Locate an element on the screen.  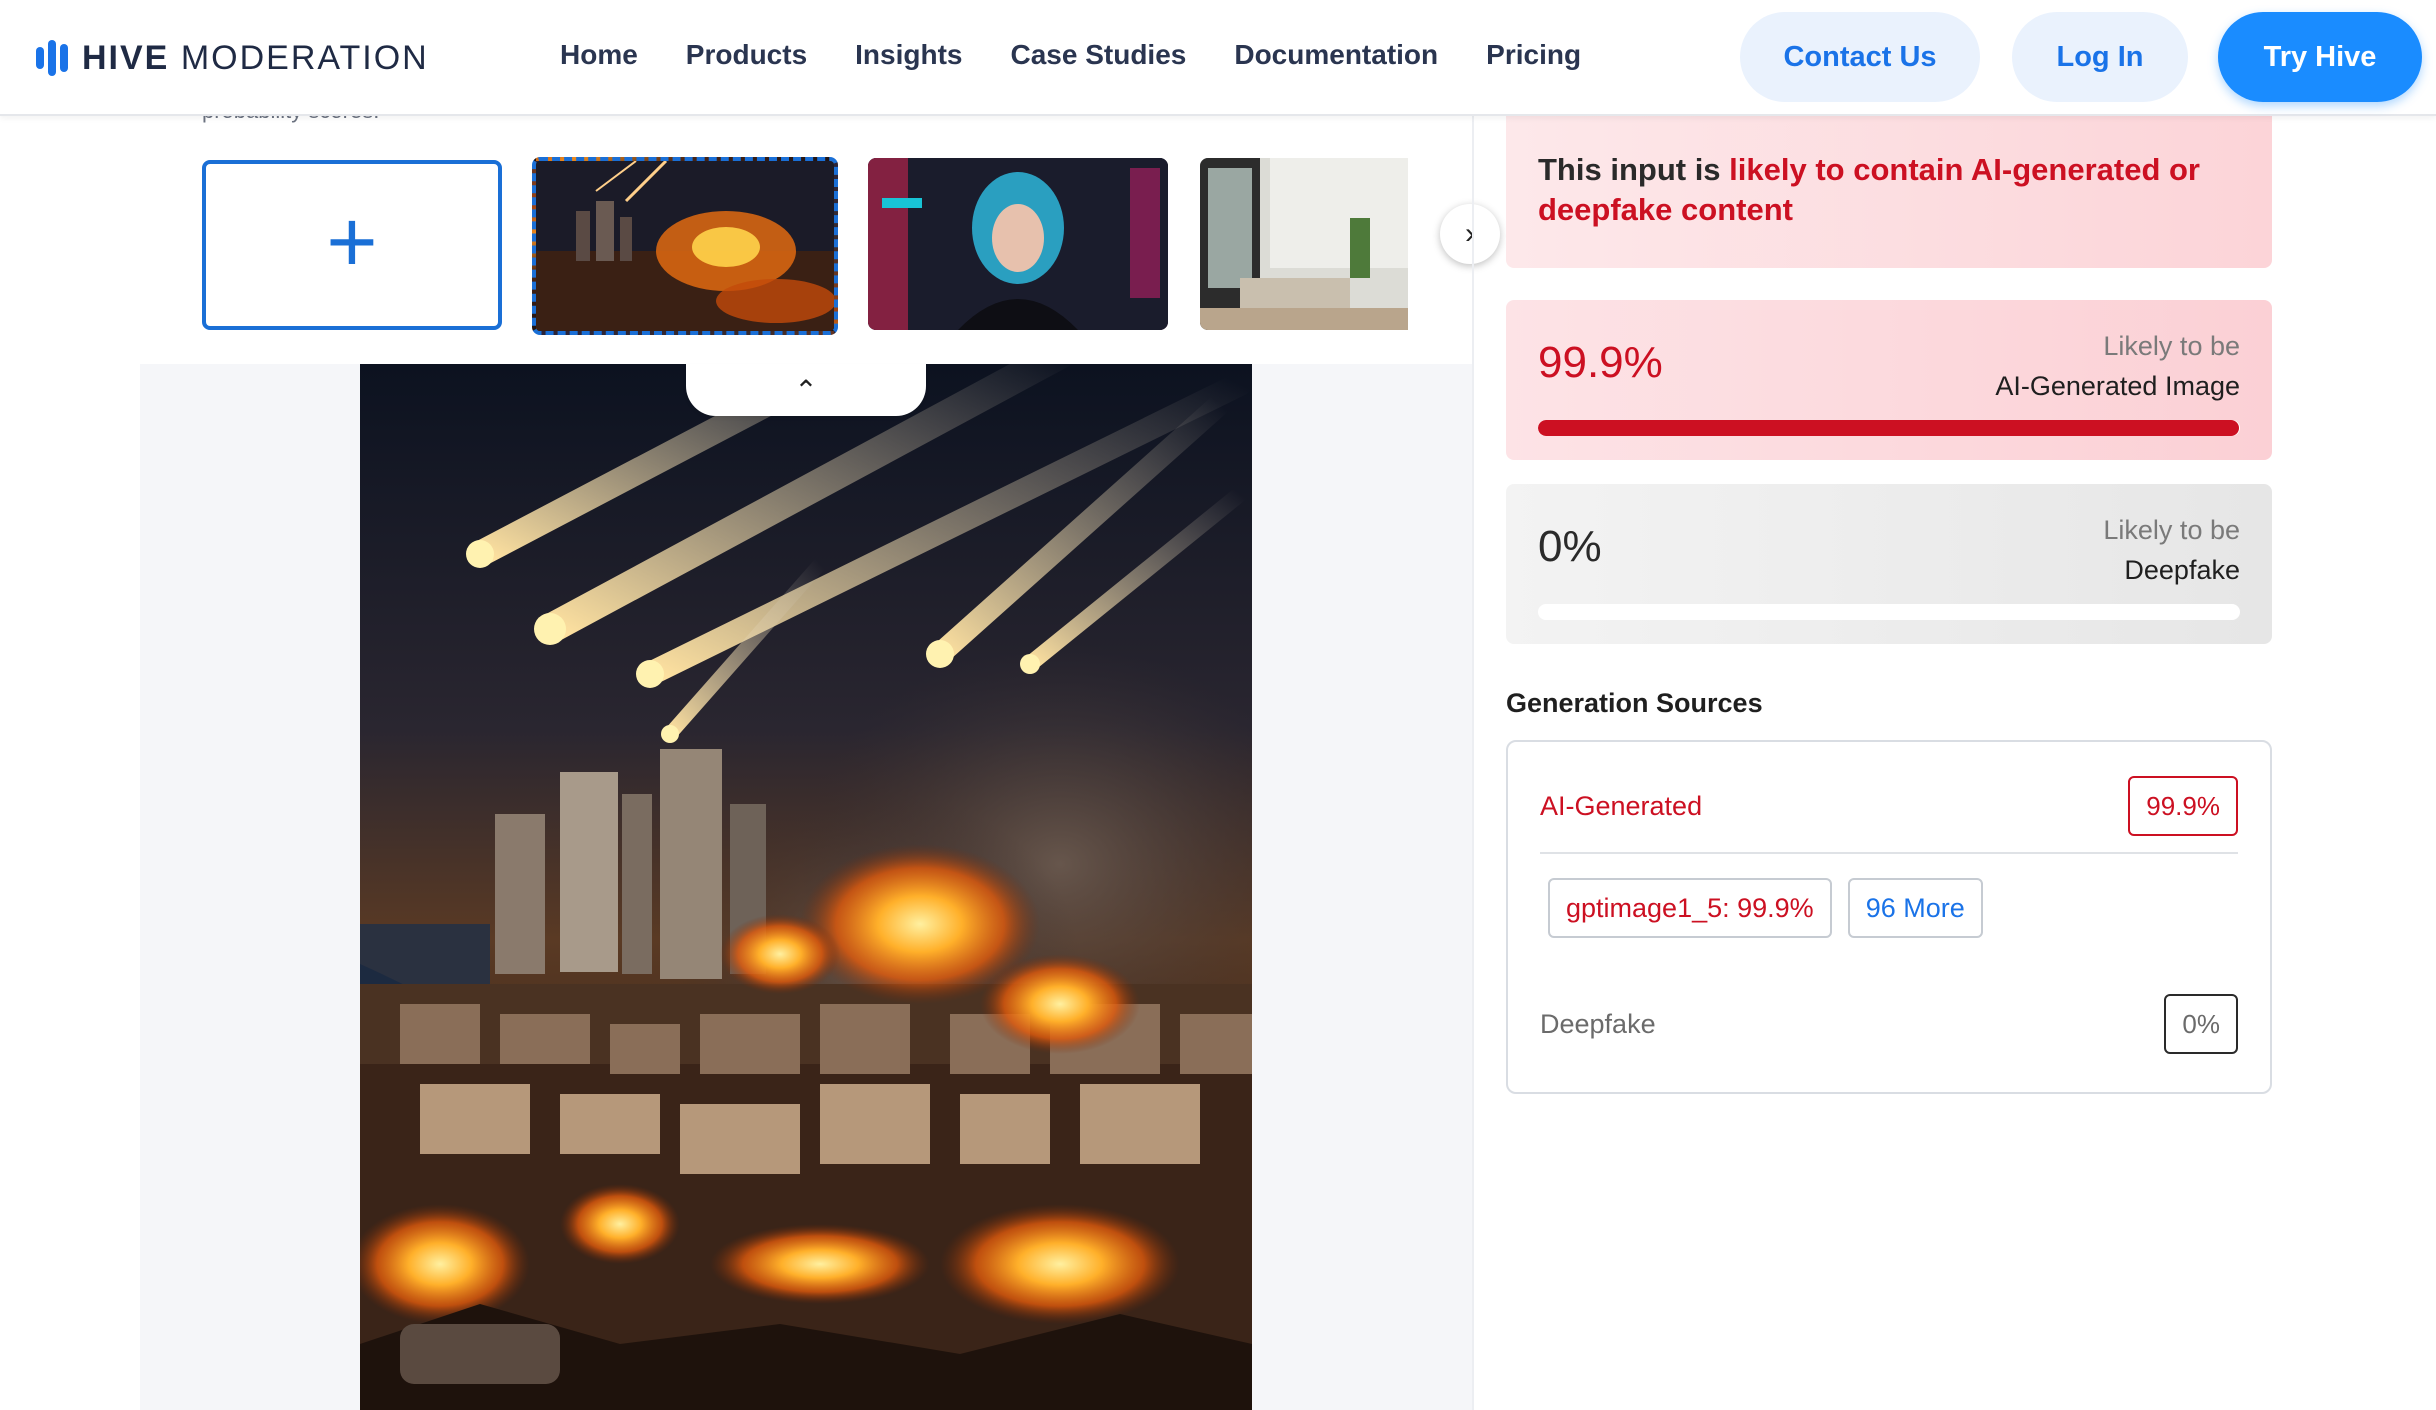
try-hive-button: Try Hive is located at coordinates (2320, 57).